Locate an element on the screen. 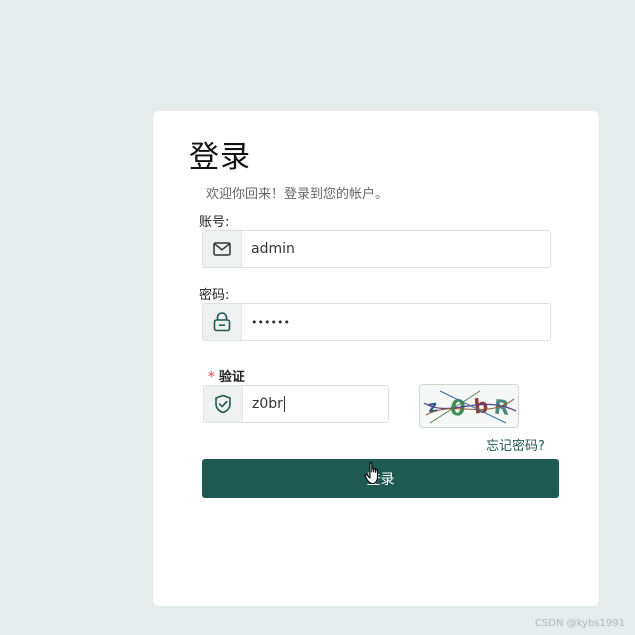 This screenshot has width=635, height=635. captcha-label: * 验证 is located at coordinates (226, 375).